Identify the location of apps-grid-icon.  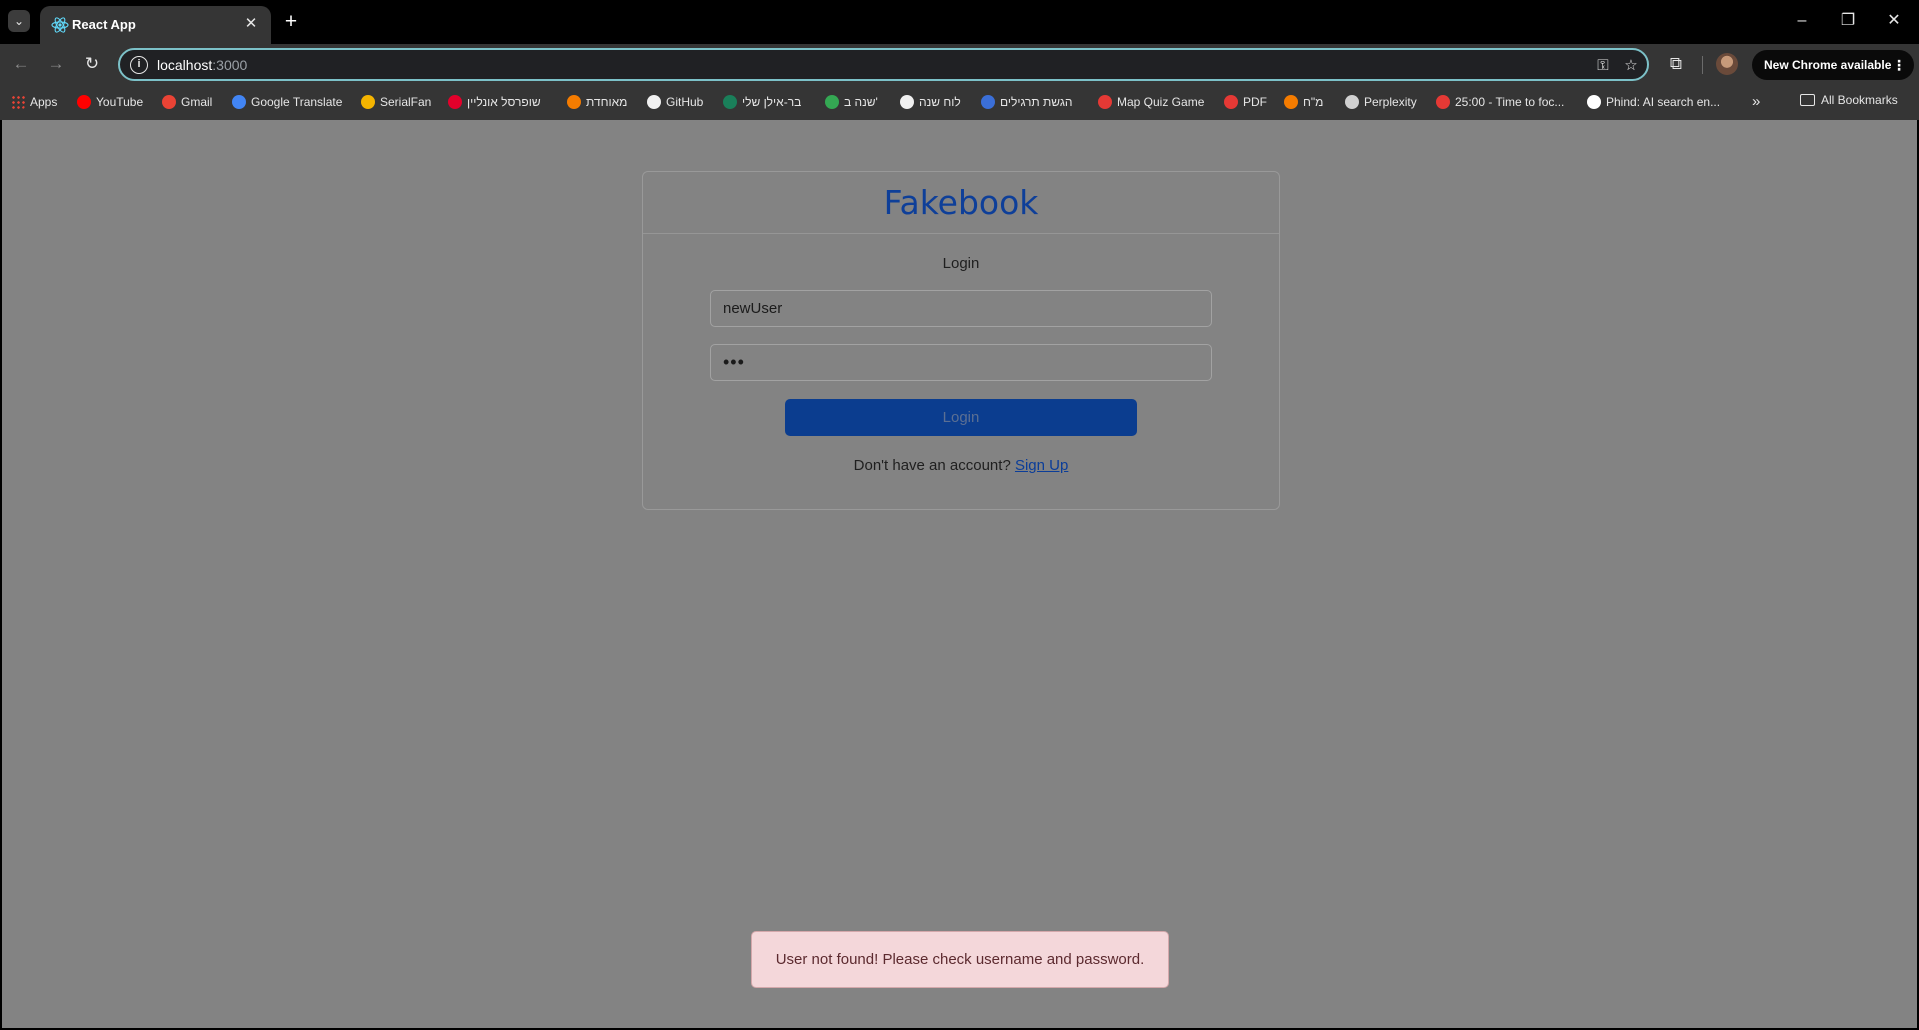
(18, 102).